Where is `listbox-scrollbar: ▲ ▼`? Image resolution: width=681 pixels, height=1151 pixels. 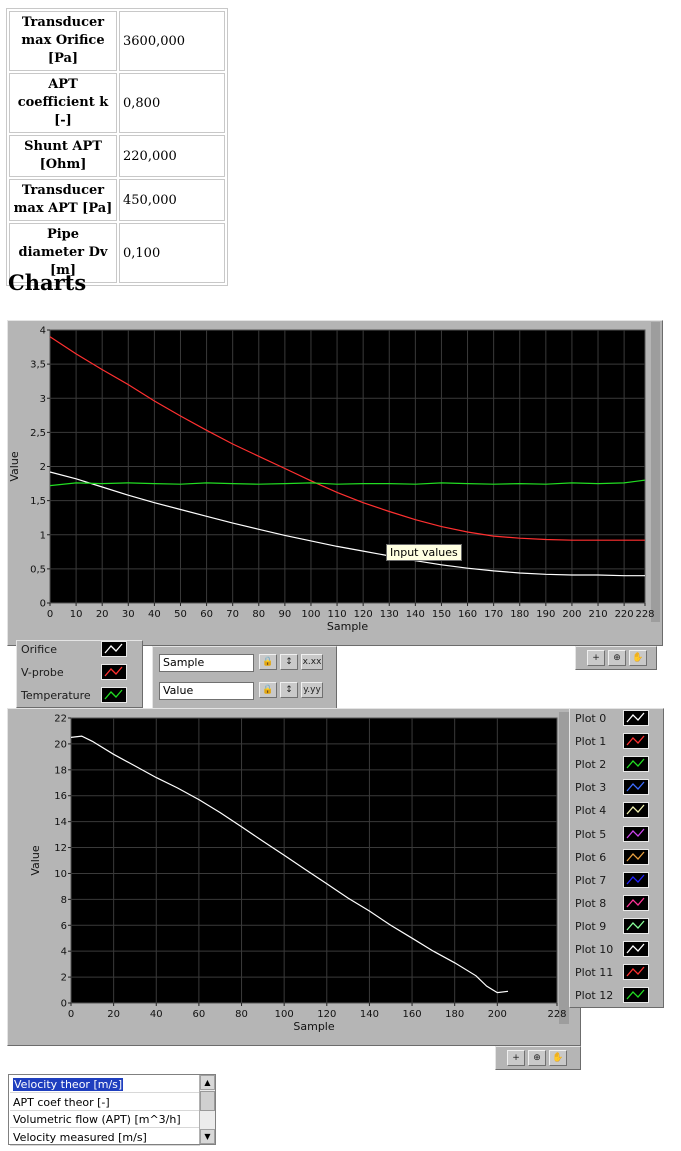
listbox-scrollbar: ▲ ▼ is located at coordinates (207, 1109).